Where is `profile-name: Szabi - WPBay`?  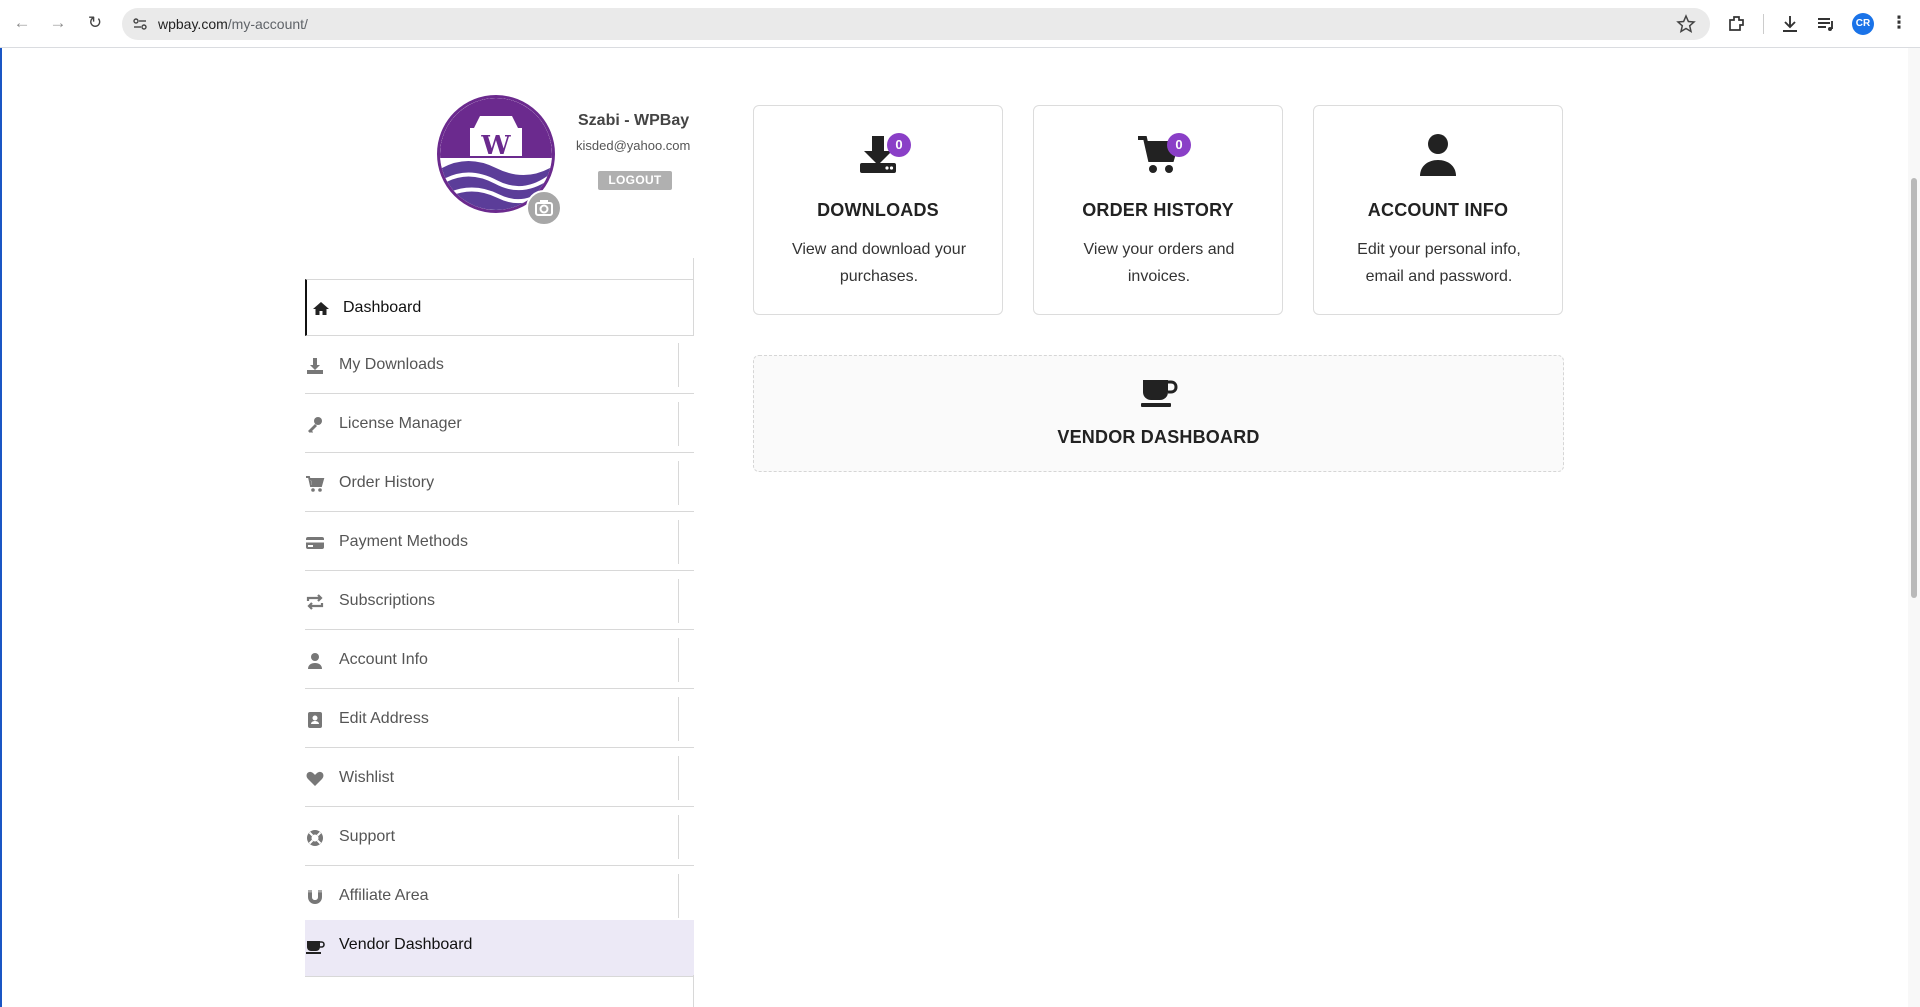
profile-name: Szabi - WPBay is located at coordinates (634, 120).